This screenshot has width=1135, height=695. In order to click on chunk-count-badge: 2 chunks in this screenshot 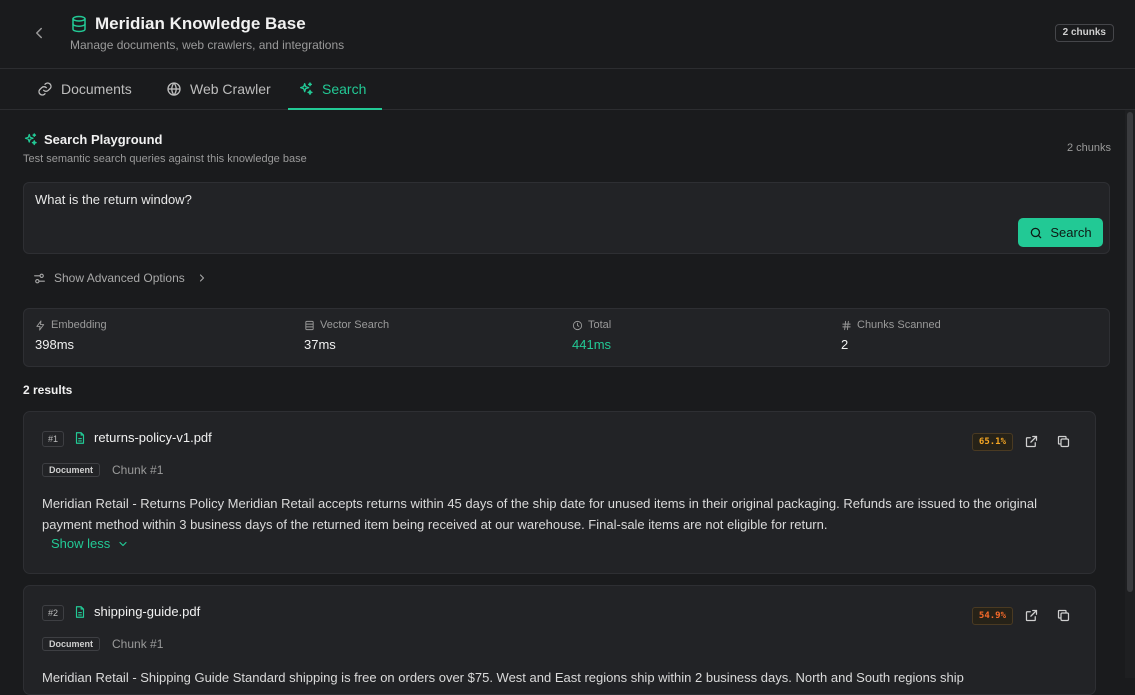, I will do `click(1084, 33)`.